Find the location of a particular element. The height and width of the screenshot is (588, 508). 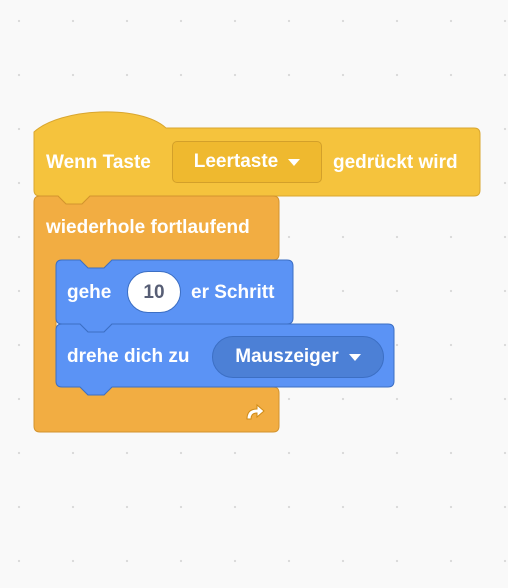

steps-input: 10 is located at coordinates (154, 292).